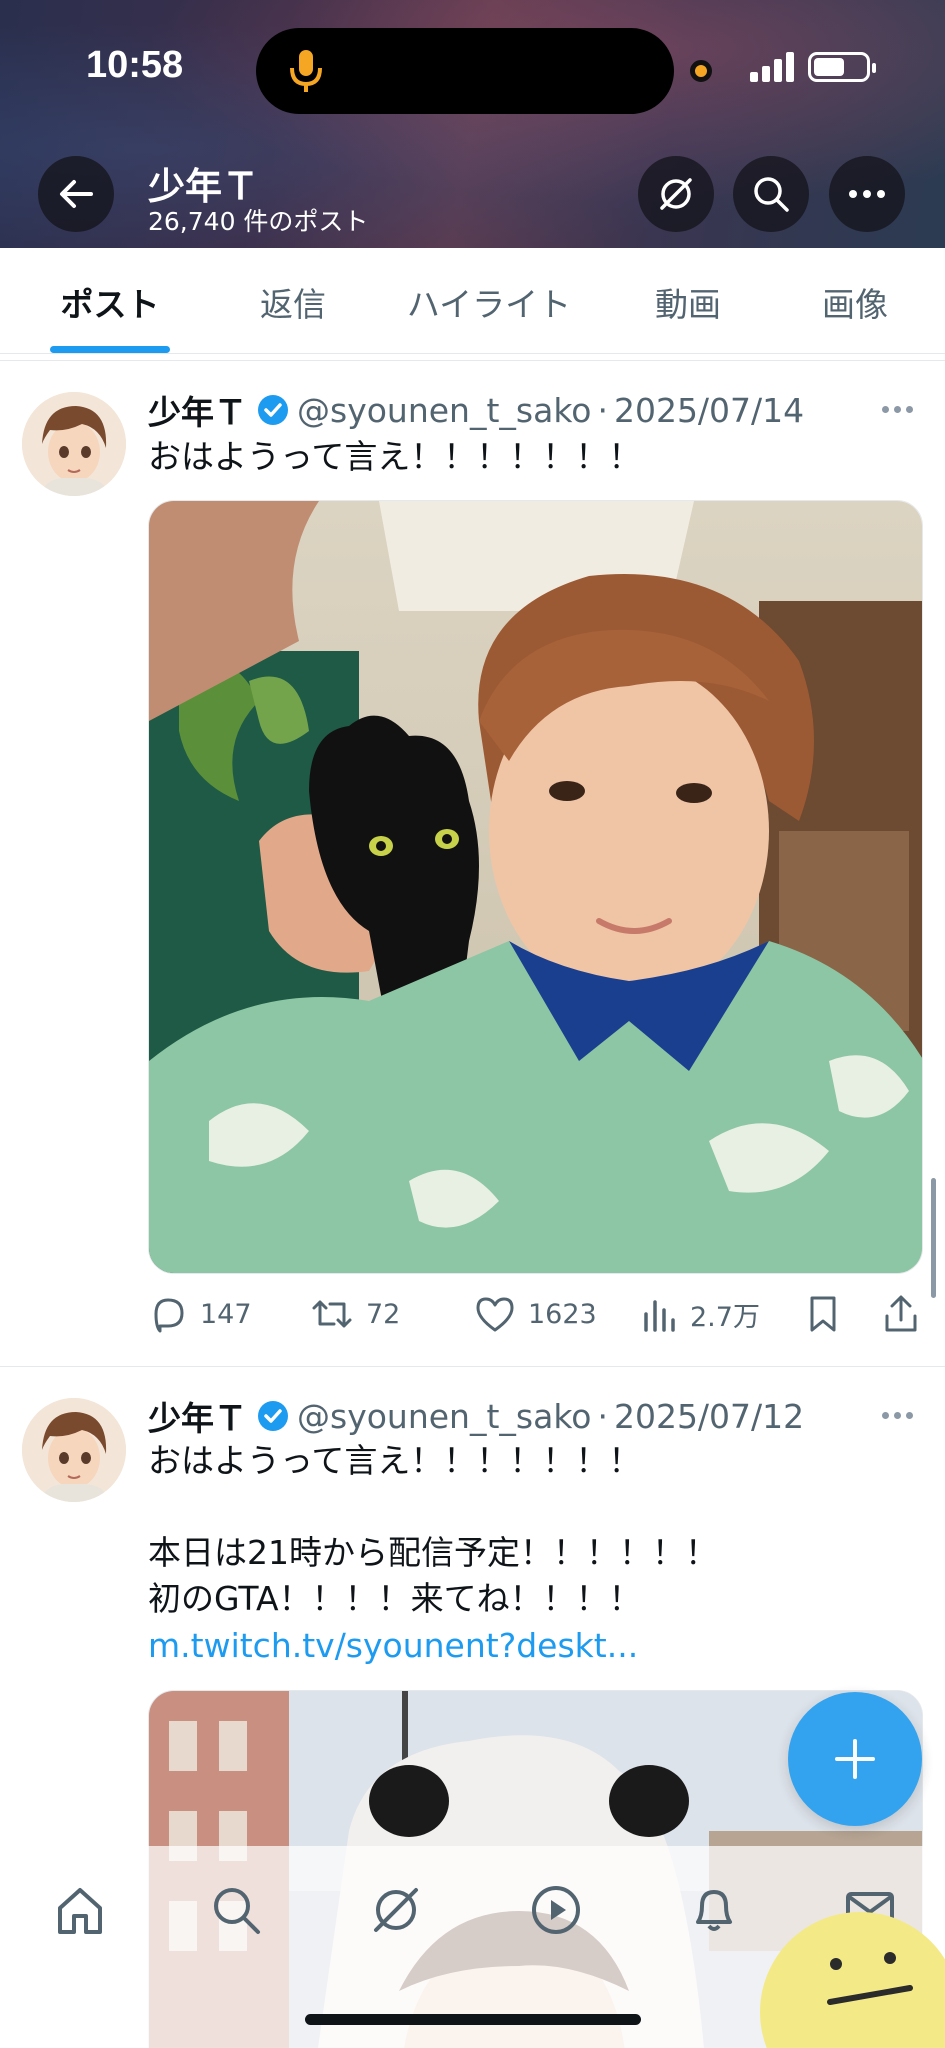 This screenshot has width=945, height=2048. I want to click on repost-count: 72, so click(383, 1314).